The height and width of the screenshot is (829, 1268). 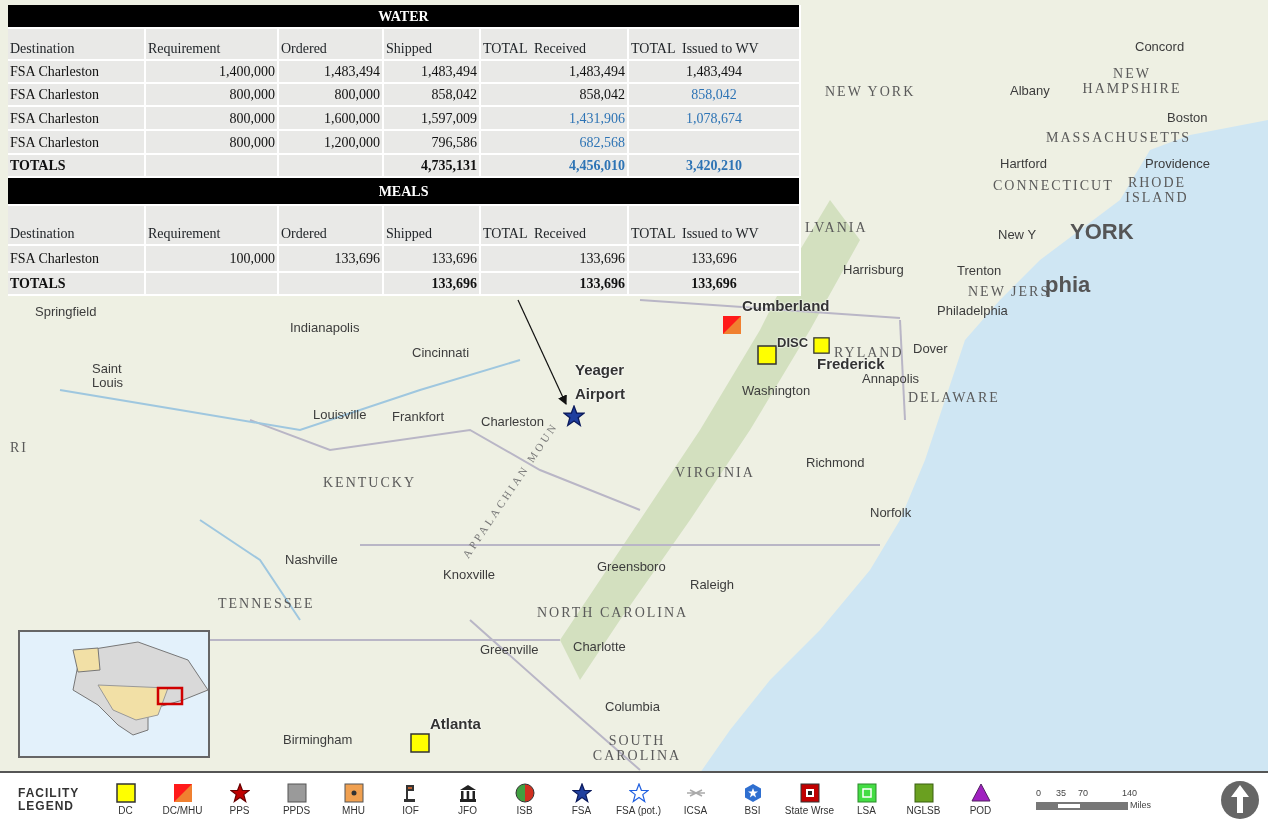 I want to click on split-square-icon, so click(x=182, y=792).